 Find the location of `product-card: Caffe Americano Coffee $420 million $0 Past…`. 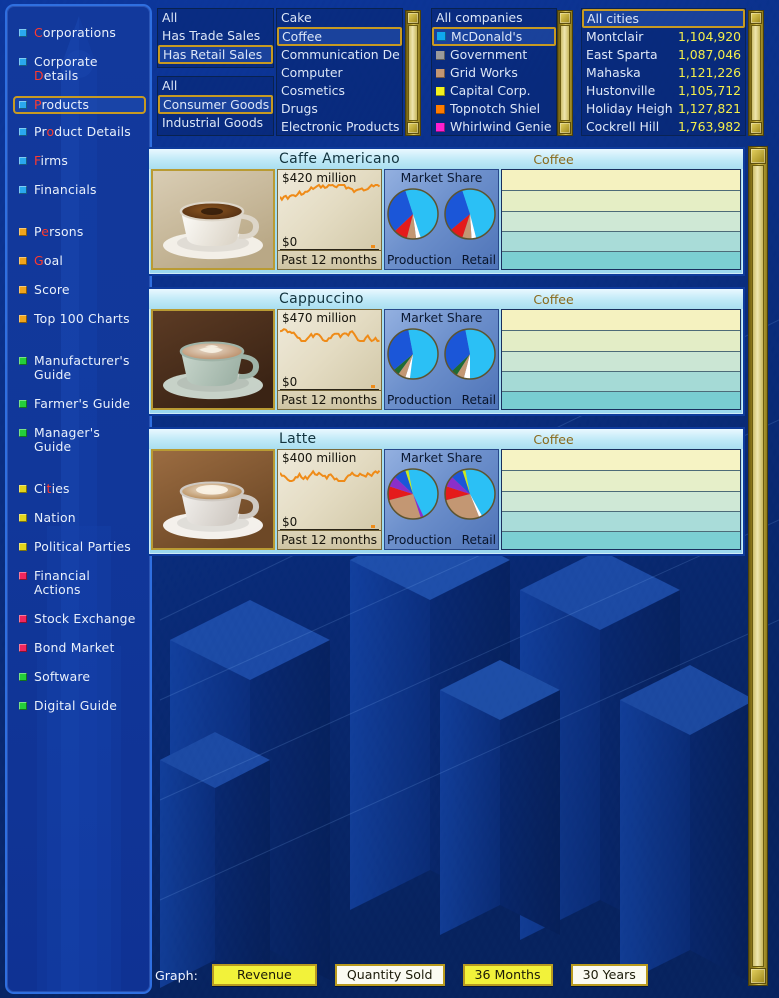

product-card: Caffe Americano Coffee $420 million $0 Past… is located at coordinates (446, 211).